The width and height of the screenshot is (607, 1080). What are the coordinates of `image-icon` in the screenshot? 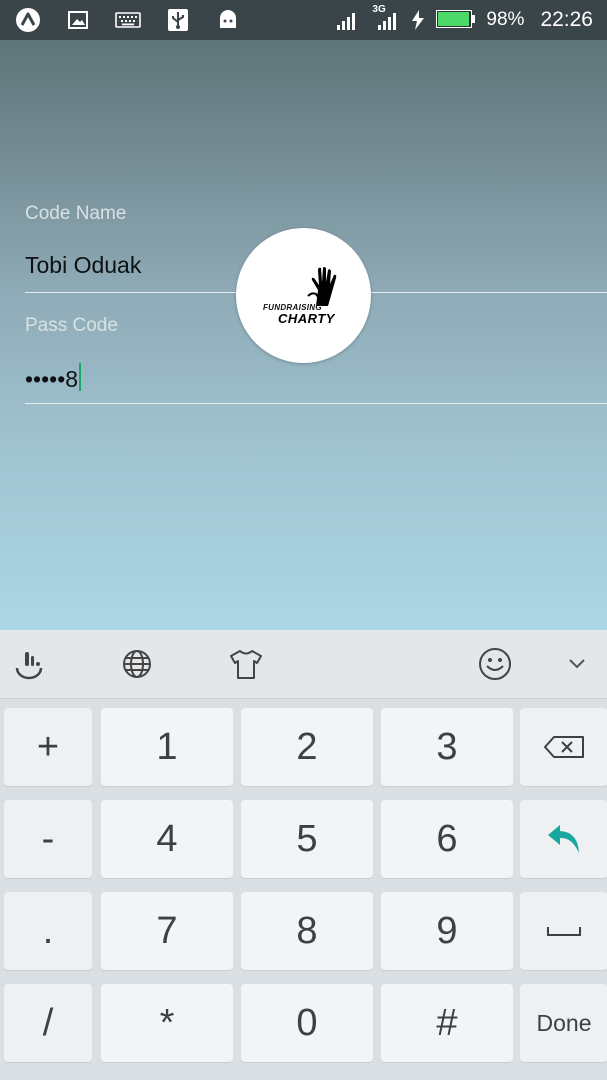 It's located at (78, 20).